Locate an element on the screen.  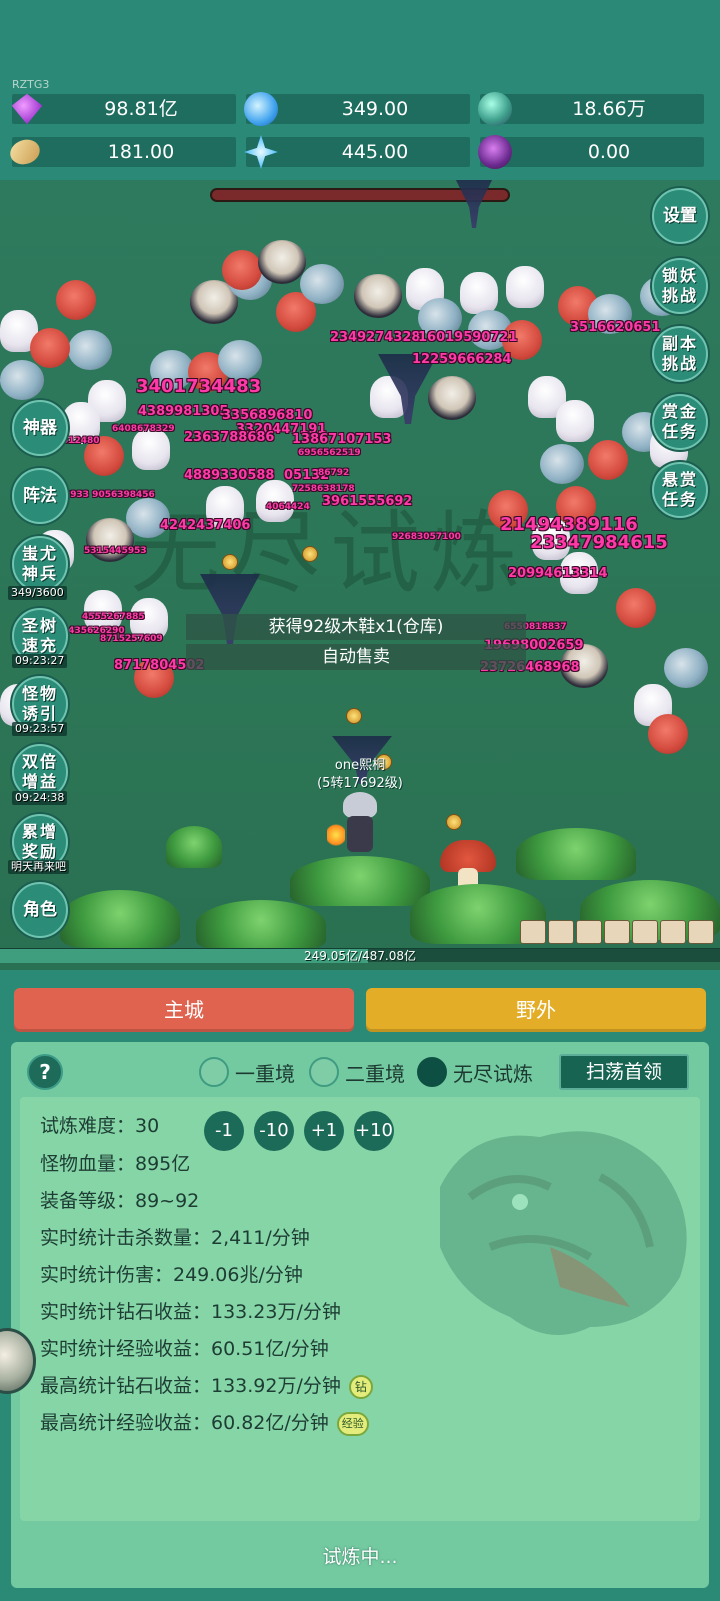
damage-number: 92683057100 is located at coordinates (426, 537).